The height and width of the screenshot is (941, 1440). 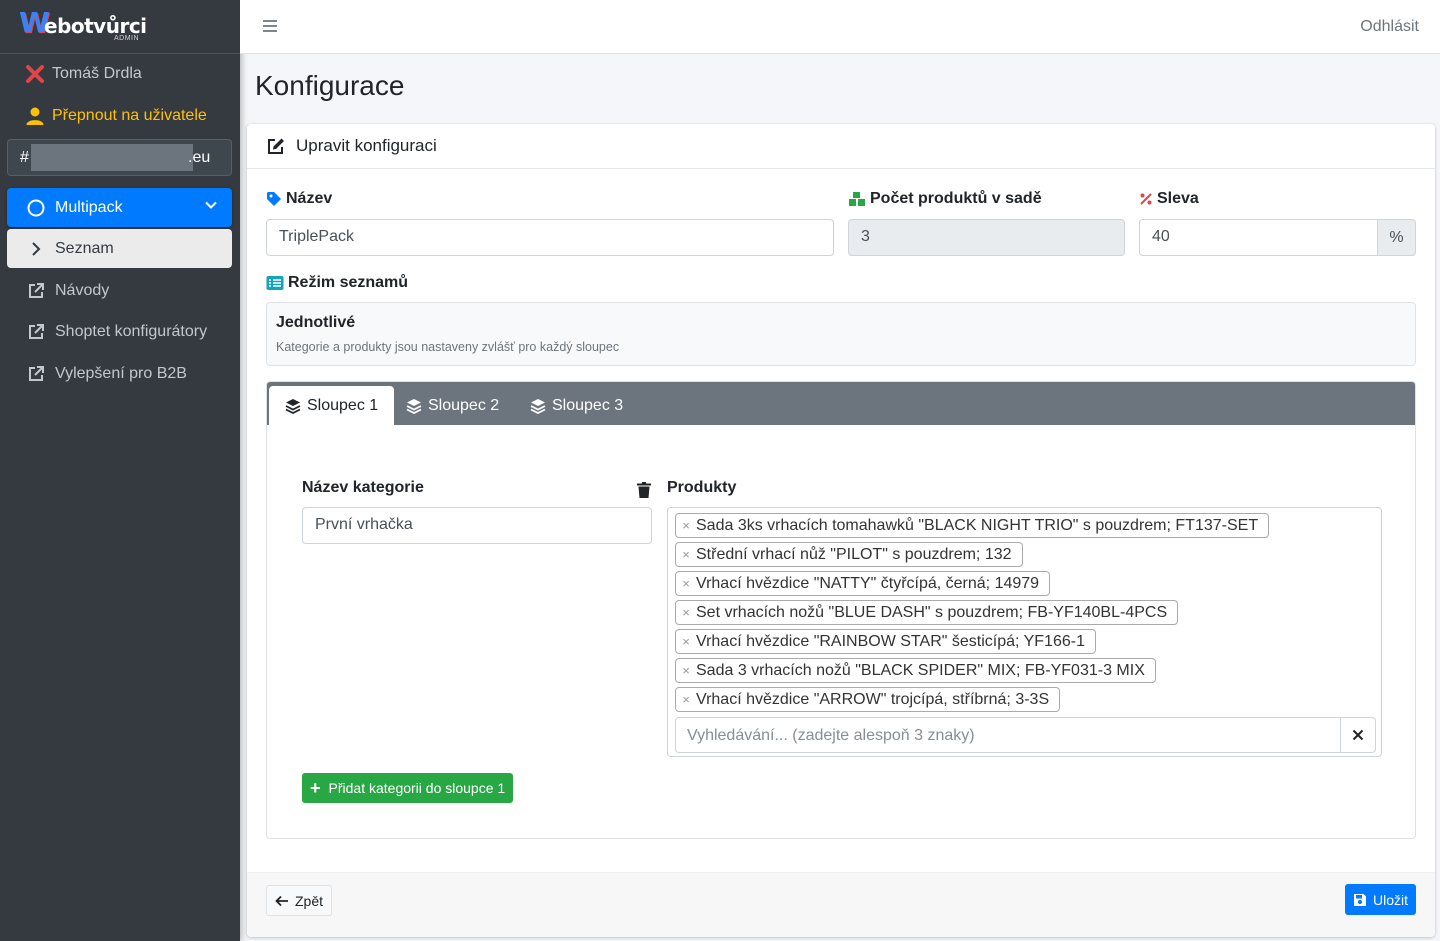 I want to click on name-label: Název, so click(x=299, y=199).